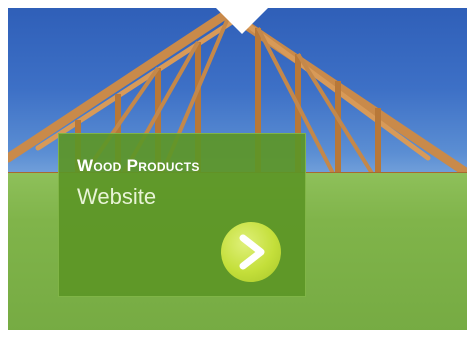 This screenshot has width=469, height=337. I want to click on go-button, so click(251, 252).